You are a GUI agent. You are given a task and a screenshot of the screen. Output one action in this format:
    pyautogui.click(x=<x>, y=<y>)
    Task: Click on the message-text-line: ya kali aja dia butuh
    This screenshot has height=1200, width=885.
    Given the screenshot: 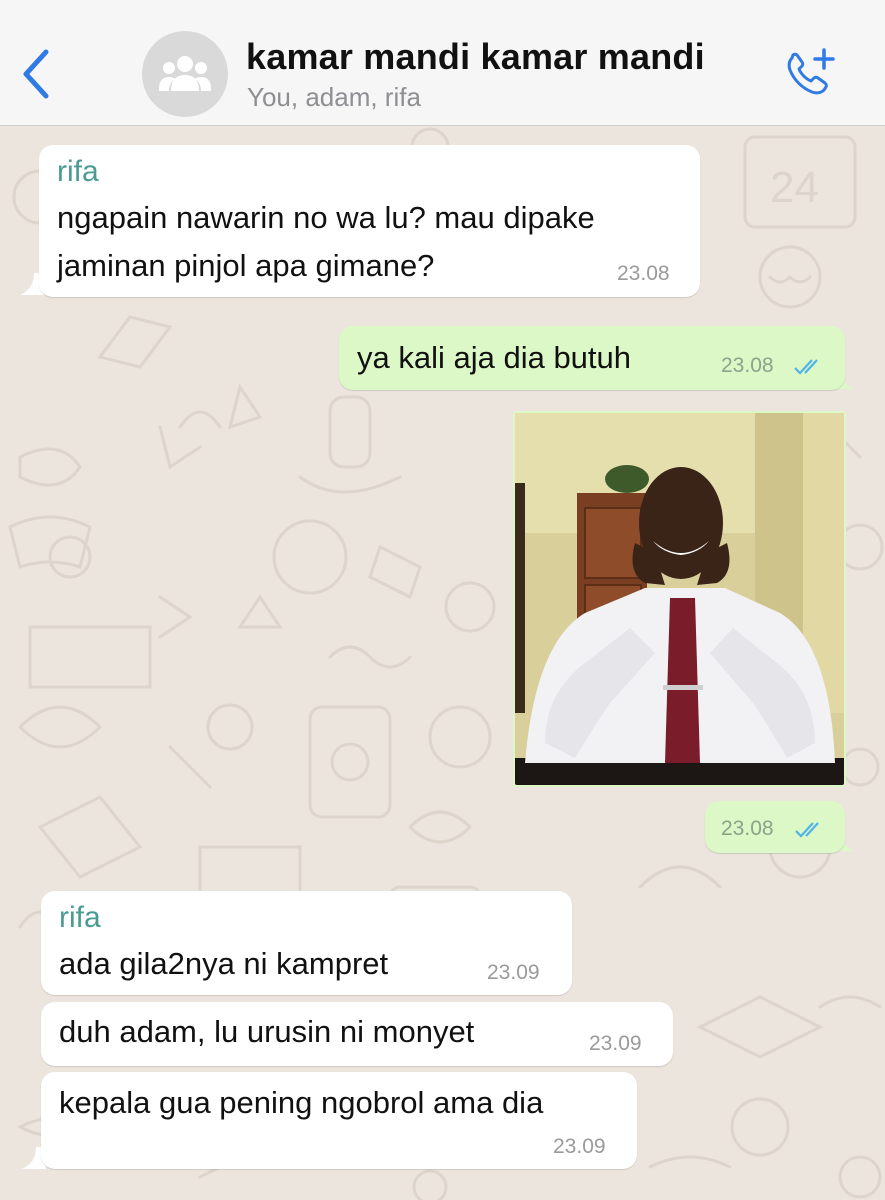 What is the action you would take?
    pyautogui.click(x=494, y=357)
    